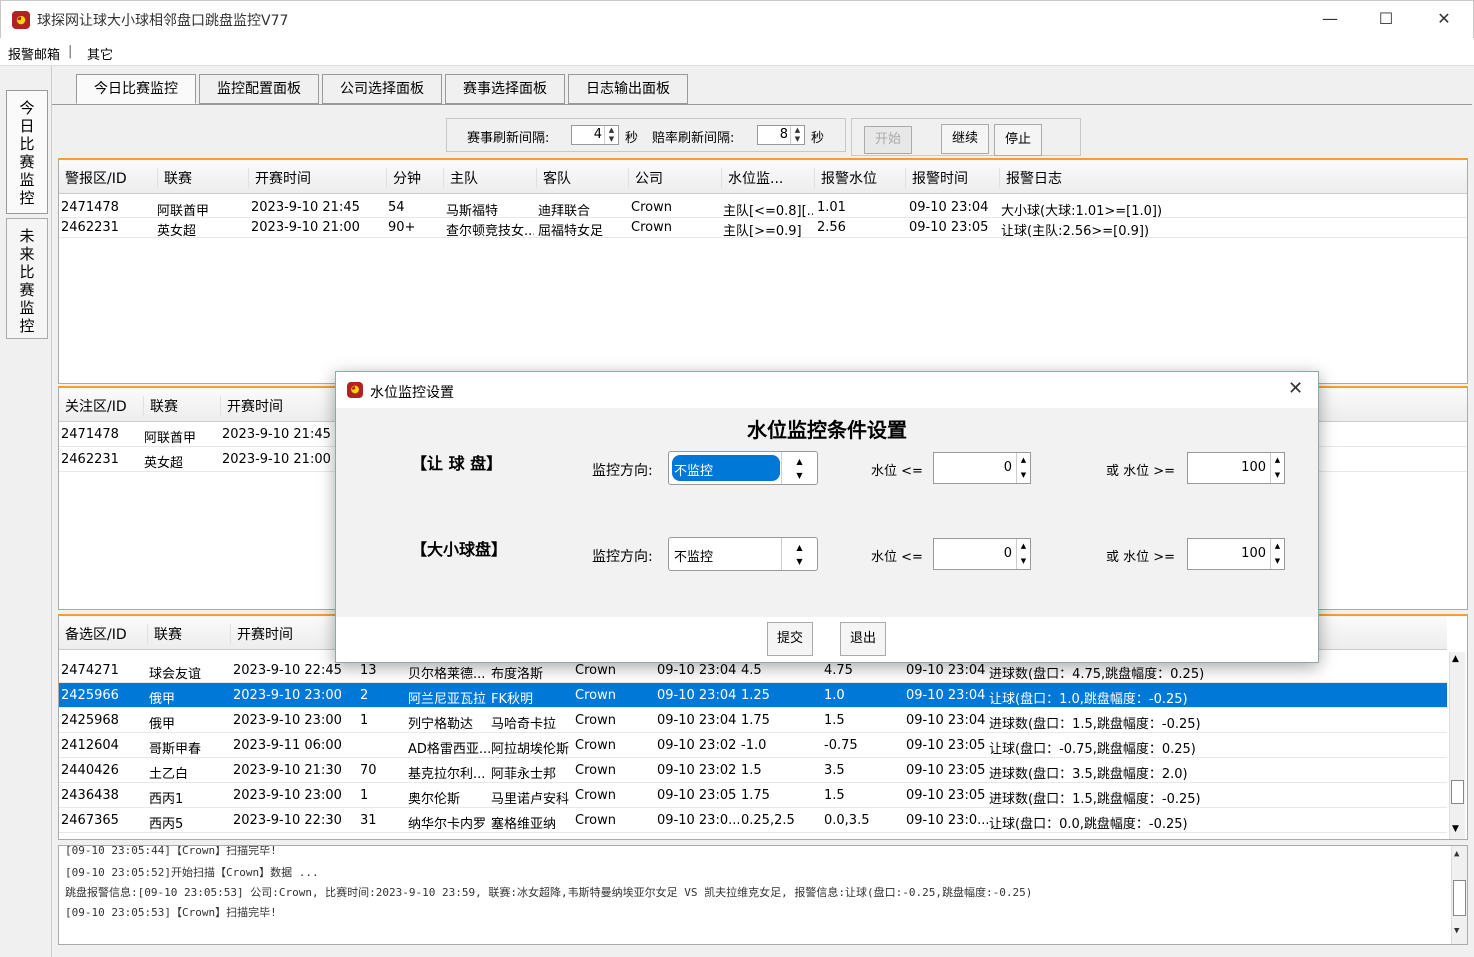  I want to click on side-tab-future: 未来比赛监控, so click(27, 278).